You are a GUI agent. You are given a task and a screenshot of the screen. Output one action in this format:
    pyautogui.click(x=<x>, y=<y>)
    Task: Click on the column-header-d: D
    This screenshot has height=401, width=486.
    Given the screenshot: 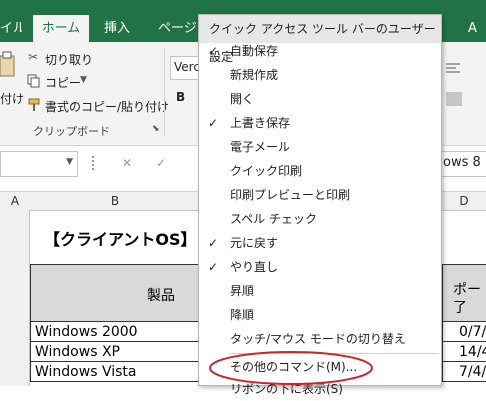 What is the action you would take?
    pyautogui.click(x=464, y=201)
    